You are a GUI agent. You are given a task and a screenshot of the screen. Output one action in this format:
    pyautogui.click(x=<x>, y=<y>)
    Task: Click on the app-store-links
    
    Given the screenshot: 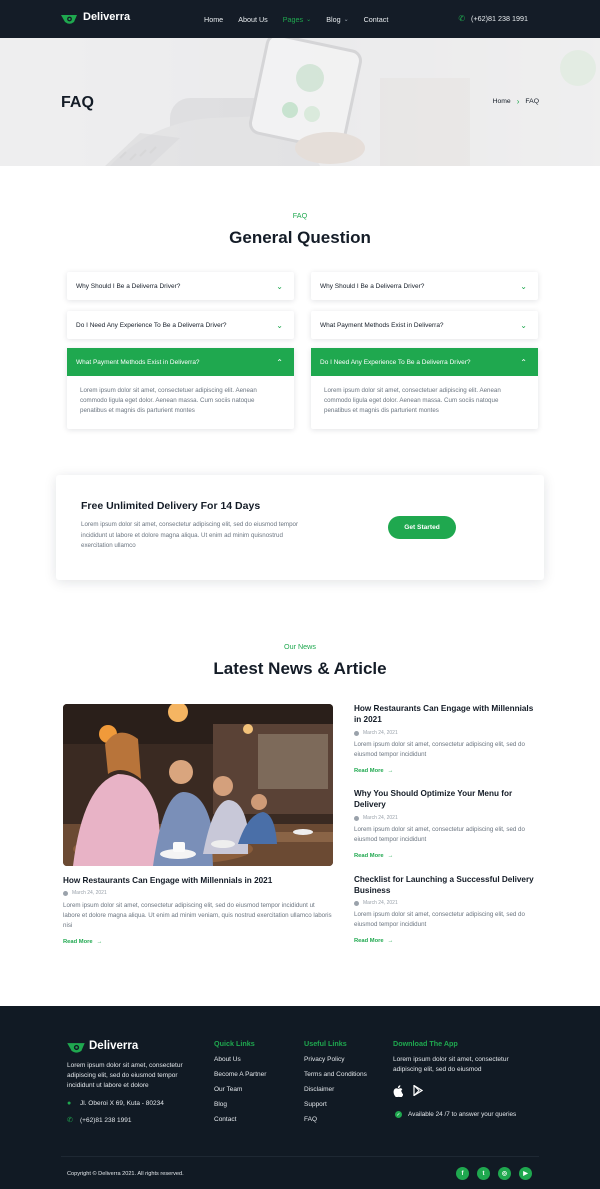 What is the action you would take?
    pyautogui.click(x=408, y=1092)
    